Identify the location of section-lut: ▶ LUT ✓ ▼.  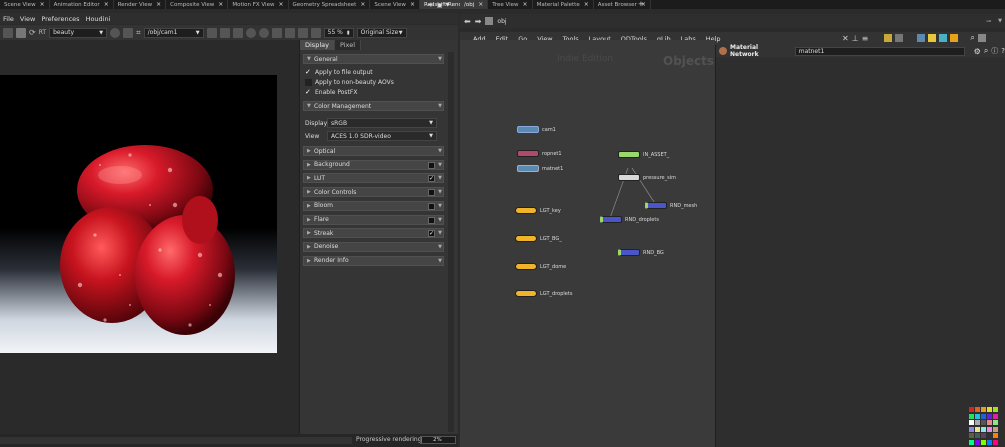
(373, 178).